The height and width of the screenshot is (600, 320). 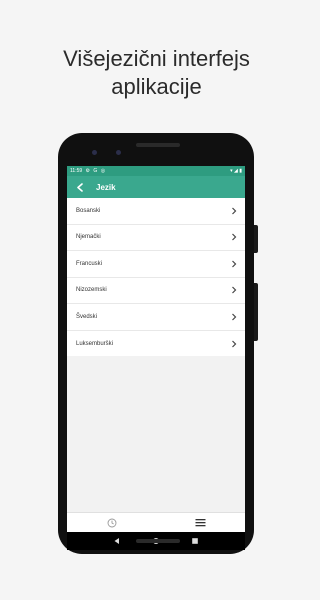 I want to click on volume-button, so click(x=256, y=312).